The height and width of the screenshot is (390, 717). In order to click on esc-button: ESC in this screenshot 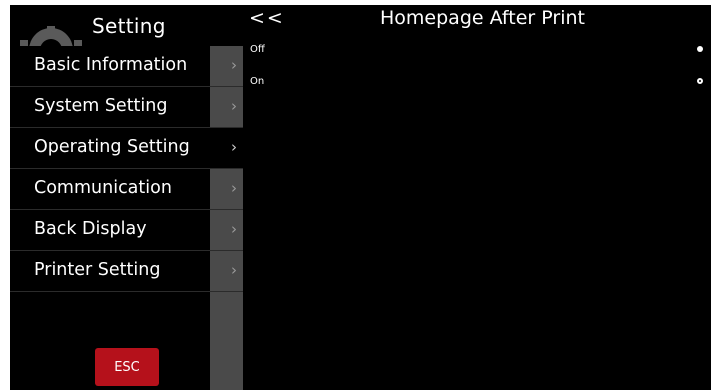, I will do `click(127, 367)`.